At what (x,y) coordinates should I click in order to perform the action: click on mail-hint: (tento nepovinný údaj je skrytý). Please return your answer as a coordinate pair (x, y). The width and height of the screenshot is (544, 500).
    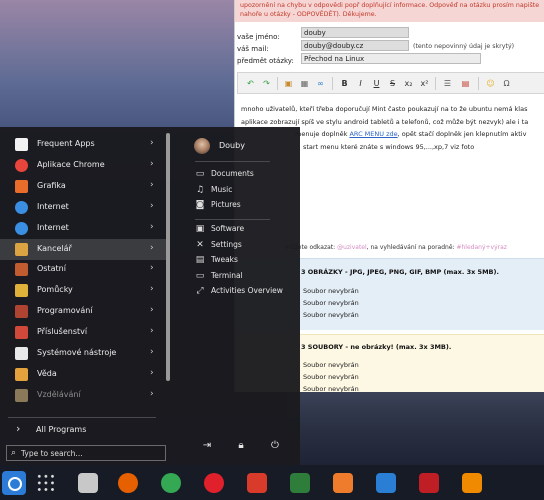
    Looking at the image, I should click on (464, 46).